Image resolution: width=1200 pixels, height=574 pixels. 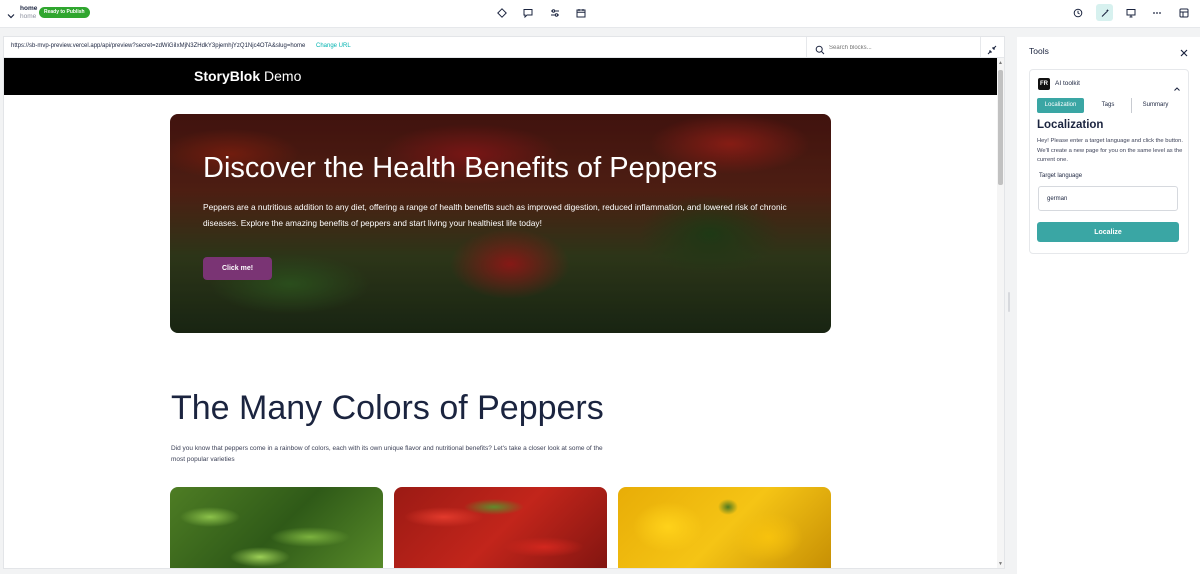 What do you see at coordinates (29, 8) in the screenshot?
I see `page-title: home` at bounding box center [29, 8].